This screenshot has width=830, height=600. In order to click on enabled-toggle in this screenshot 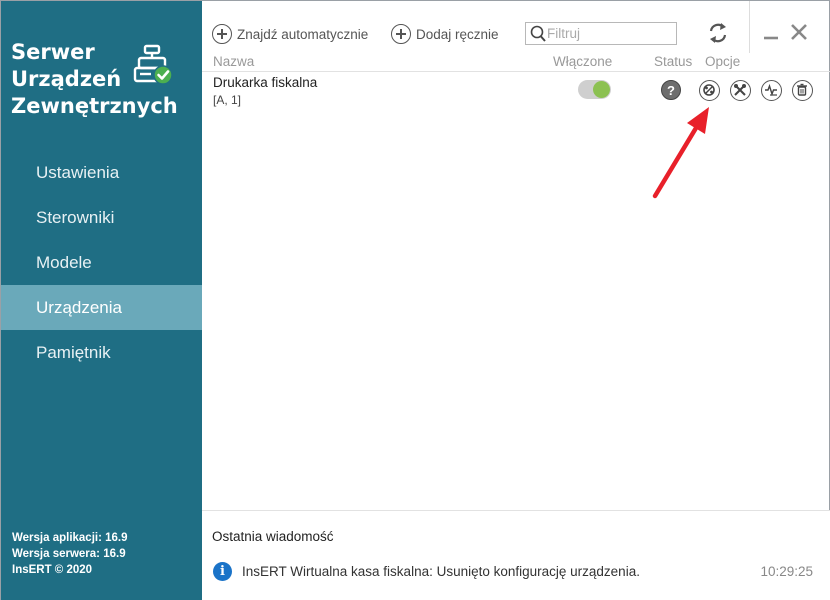, I will do `click(594, 89)`.